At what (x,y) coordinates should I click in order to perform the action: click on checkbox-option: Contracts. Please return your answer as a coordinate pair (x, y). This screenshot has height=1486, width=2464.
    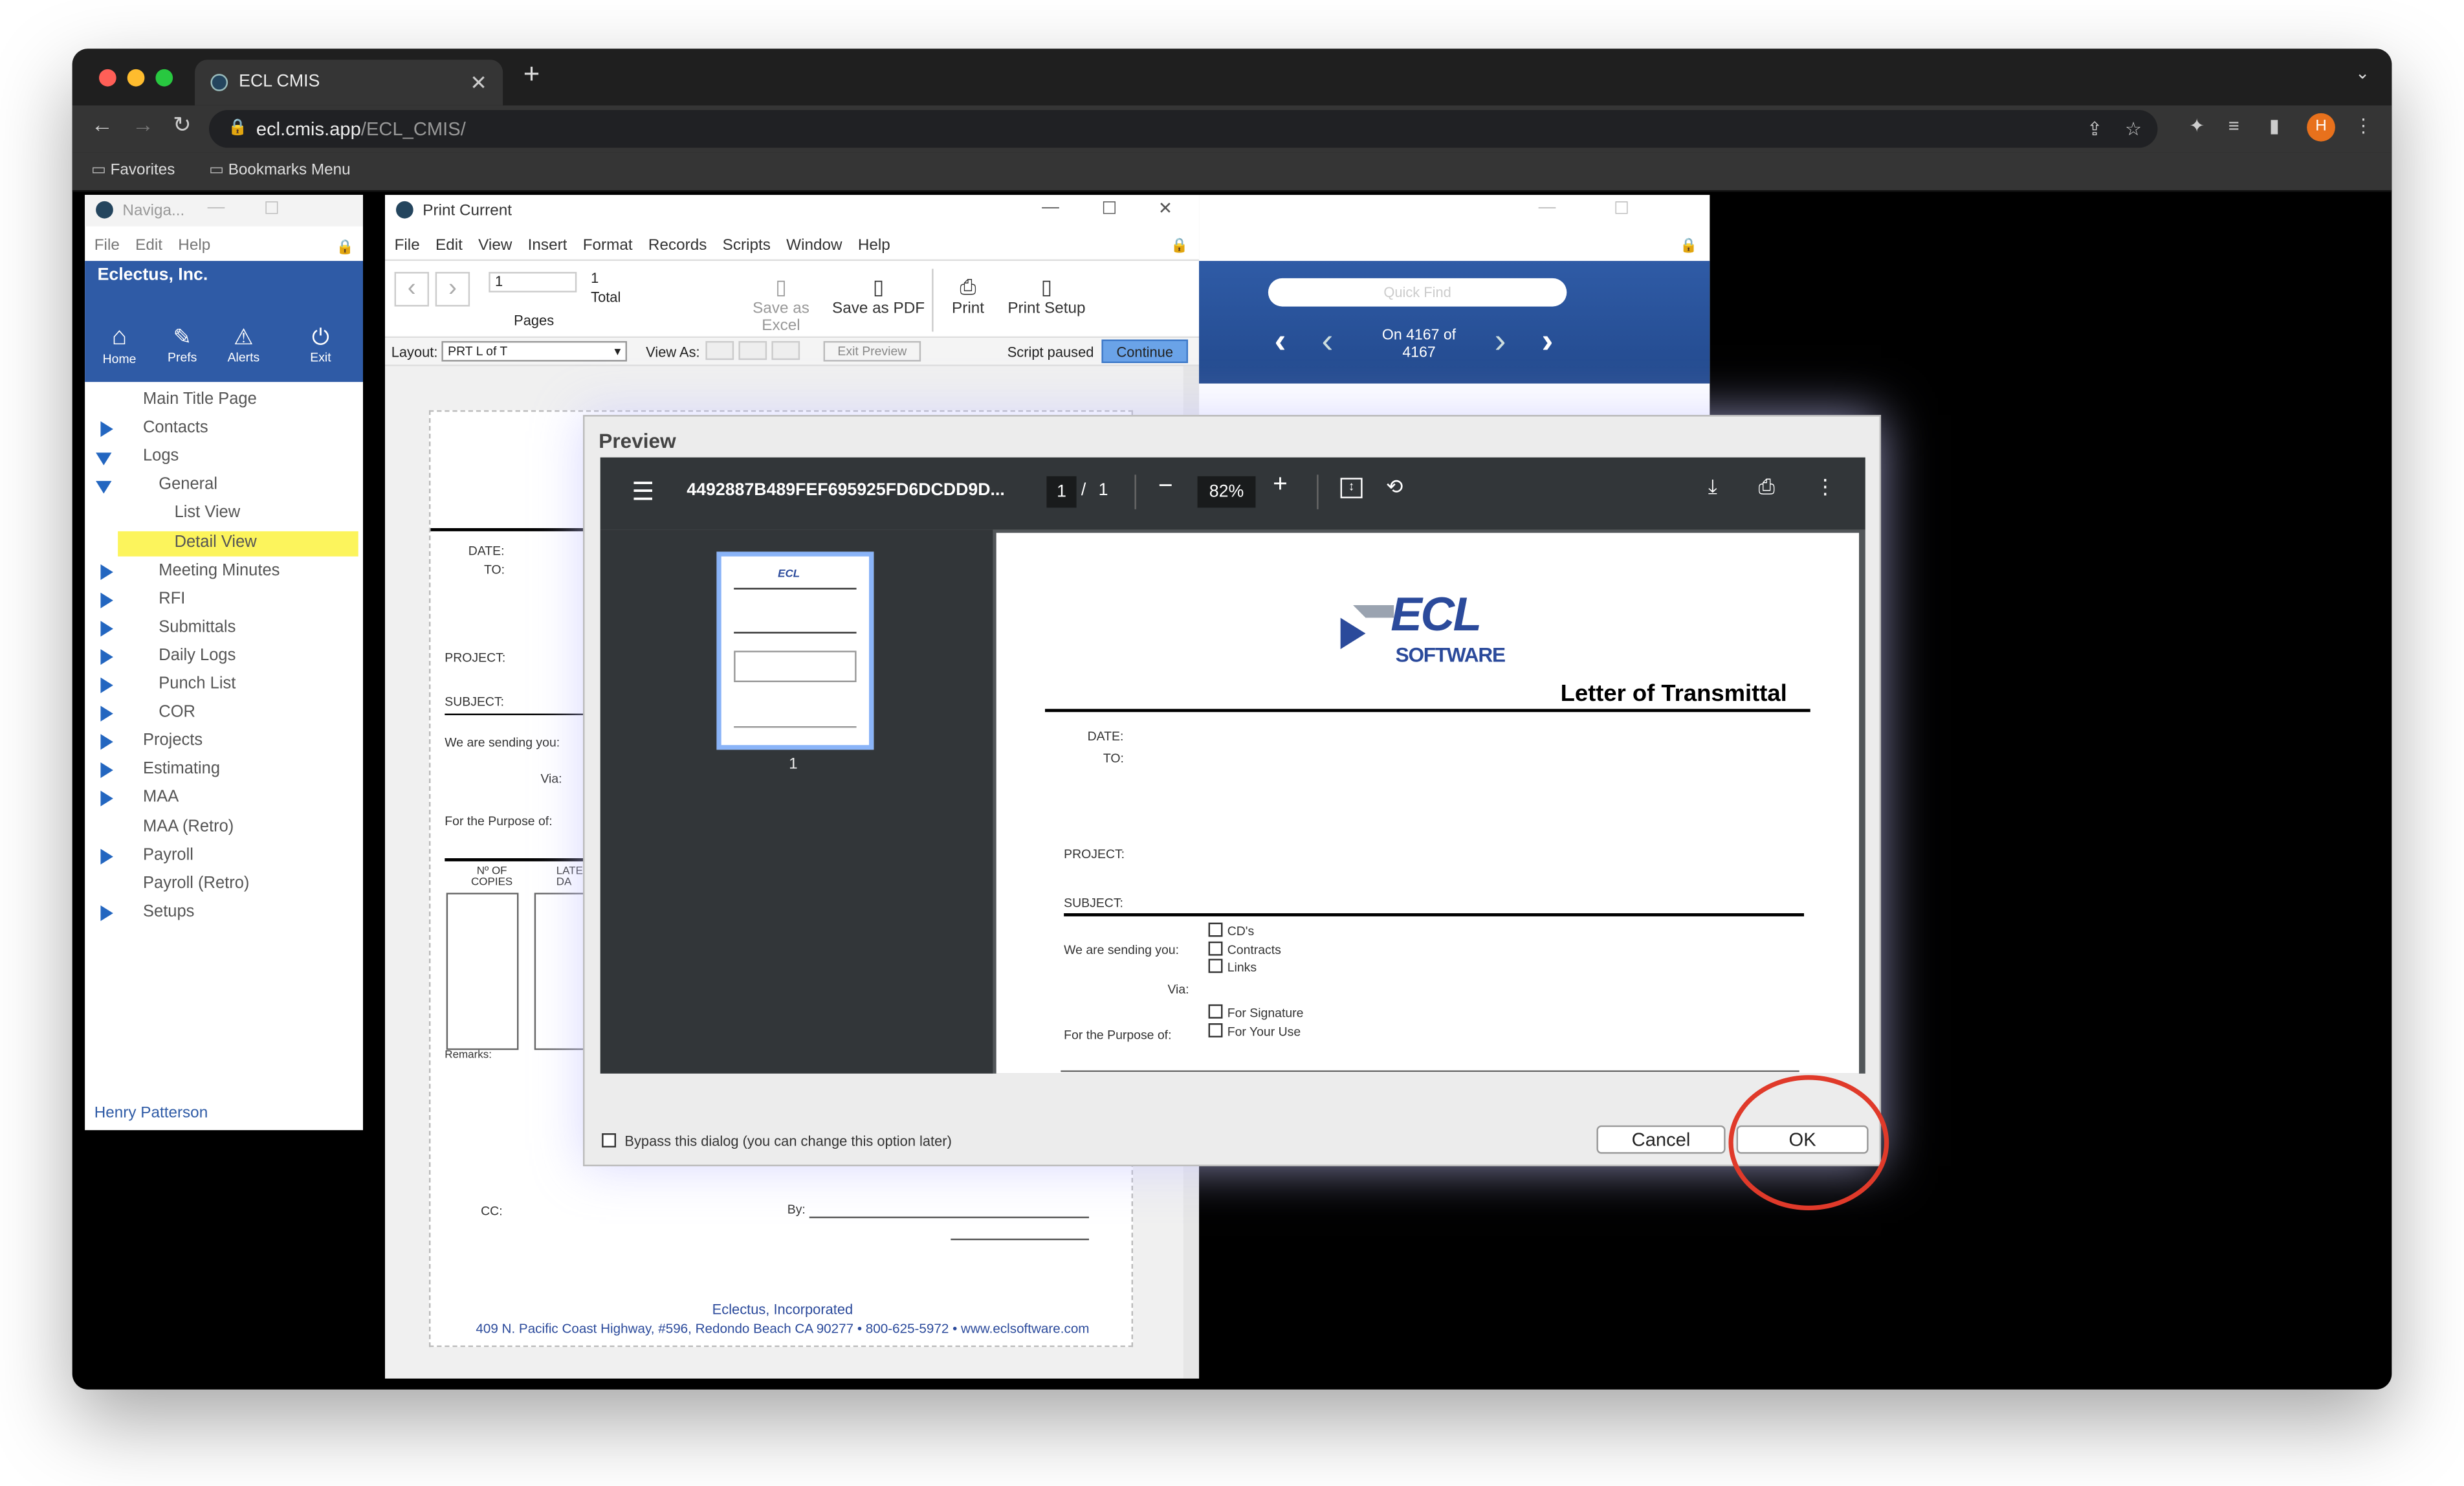
    Looking at the image, I should click on (1244, 949).